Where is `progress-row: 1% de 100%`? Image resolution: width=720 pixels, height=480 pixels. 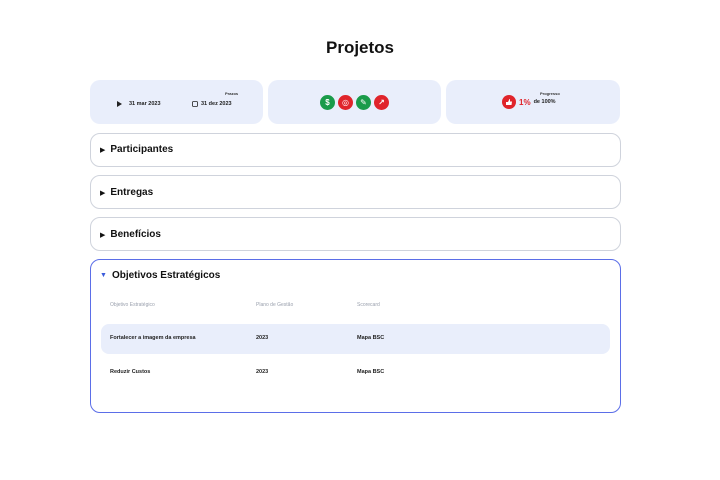
progress-row: 1% de 100% is located at coordinates (529, 102).